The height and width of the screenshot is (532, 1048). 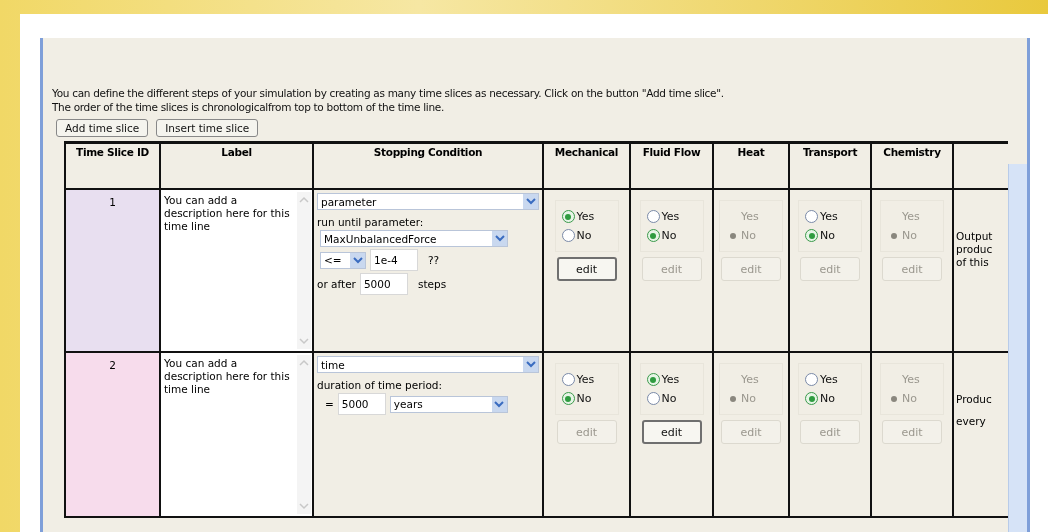 What do you see at coordinates (414, 238) in the screenshot?
I see `variable-select: MaxUnbalancedForce` at bounding box center [414, 238].